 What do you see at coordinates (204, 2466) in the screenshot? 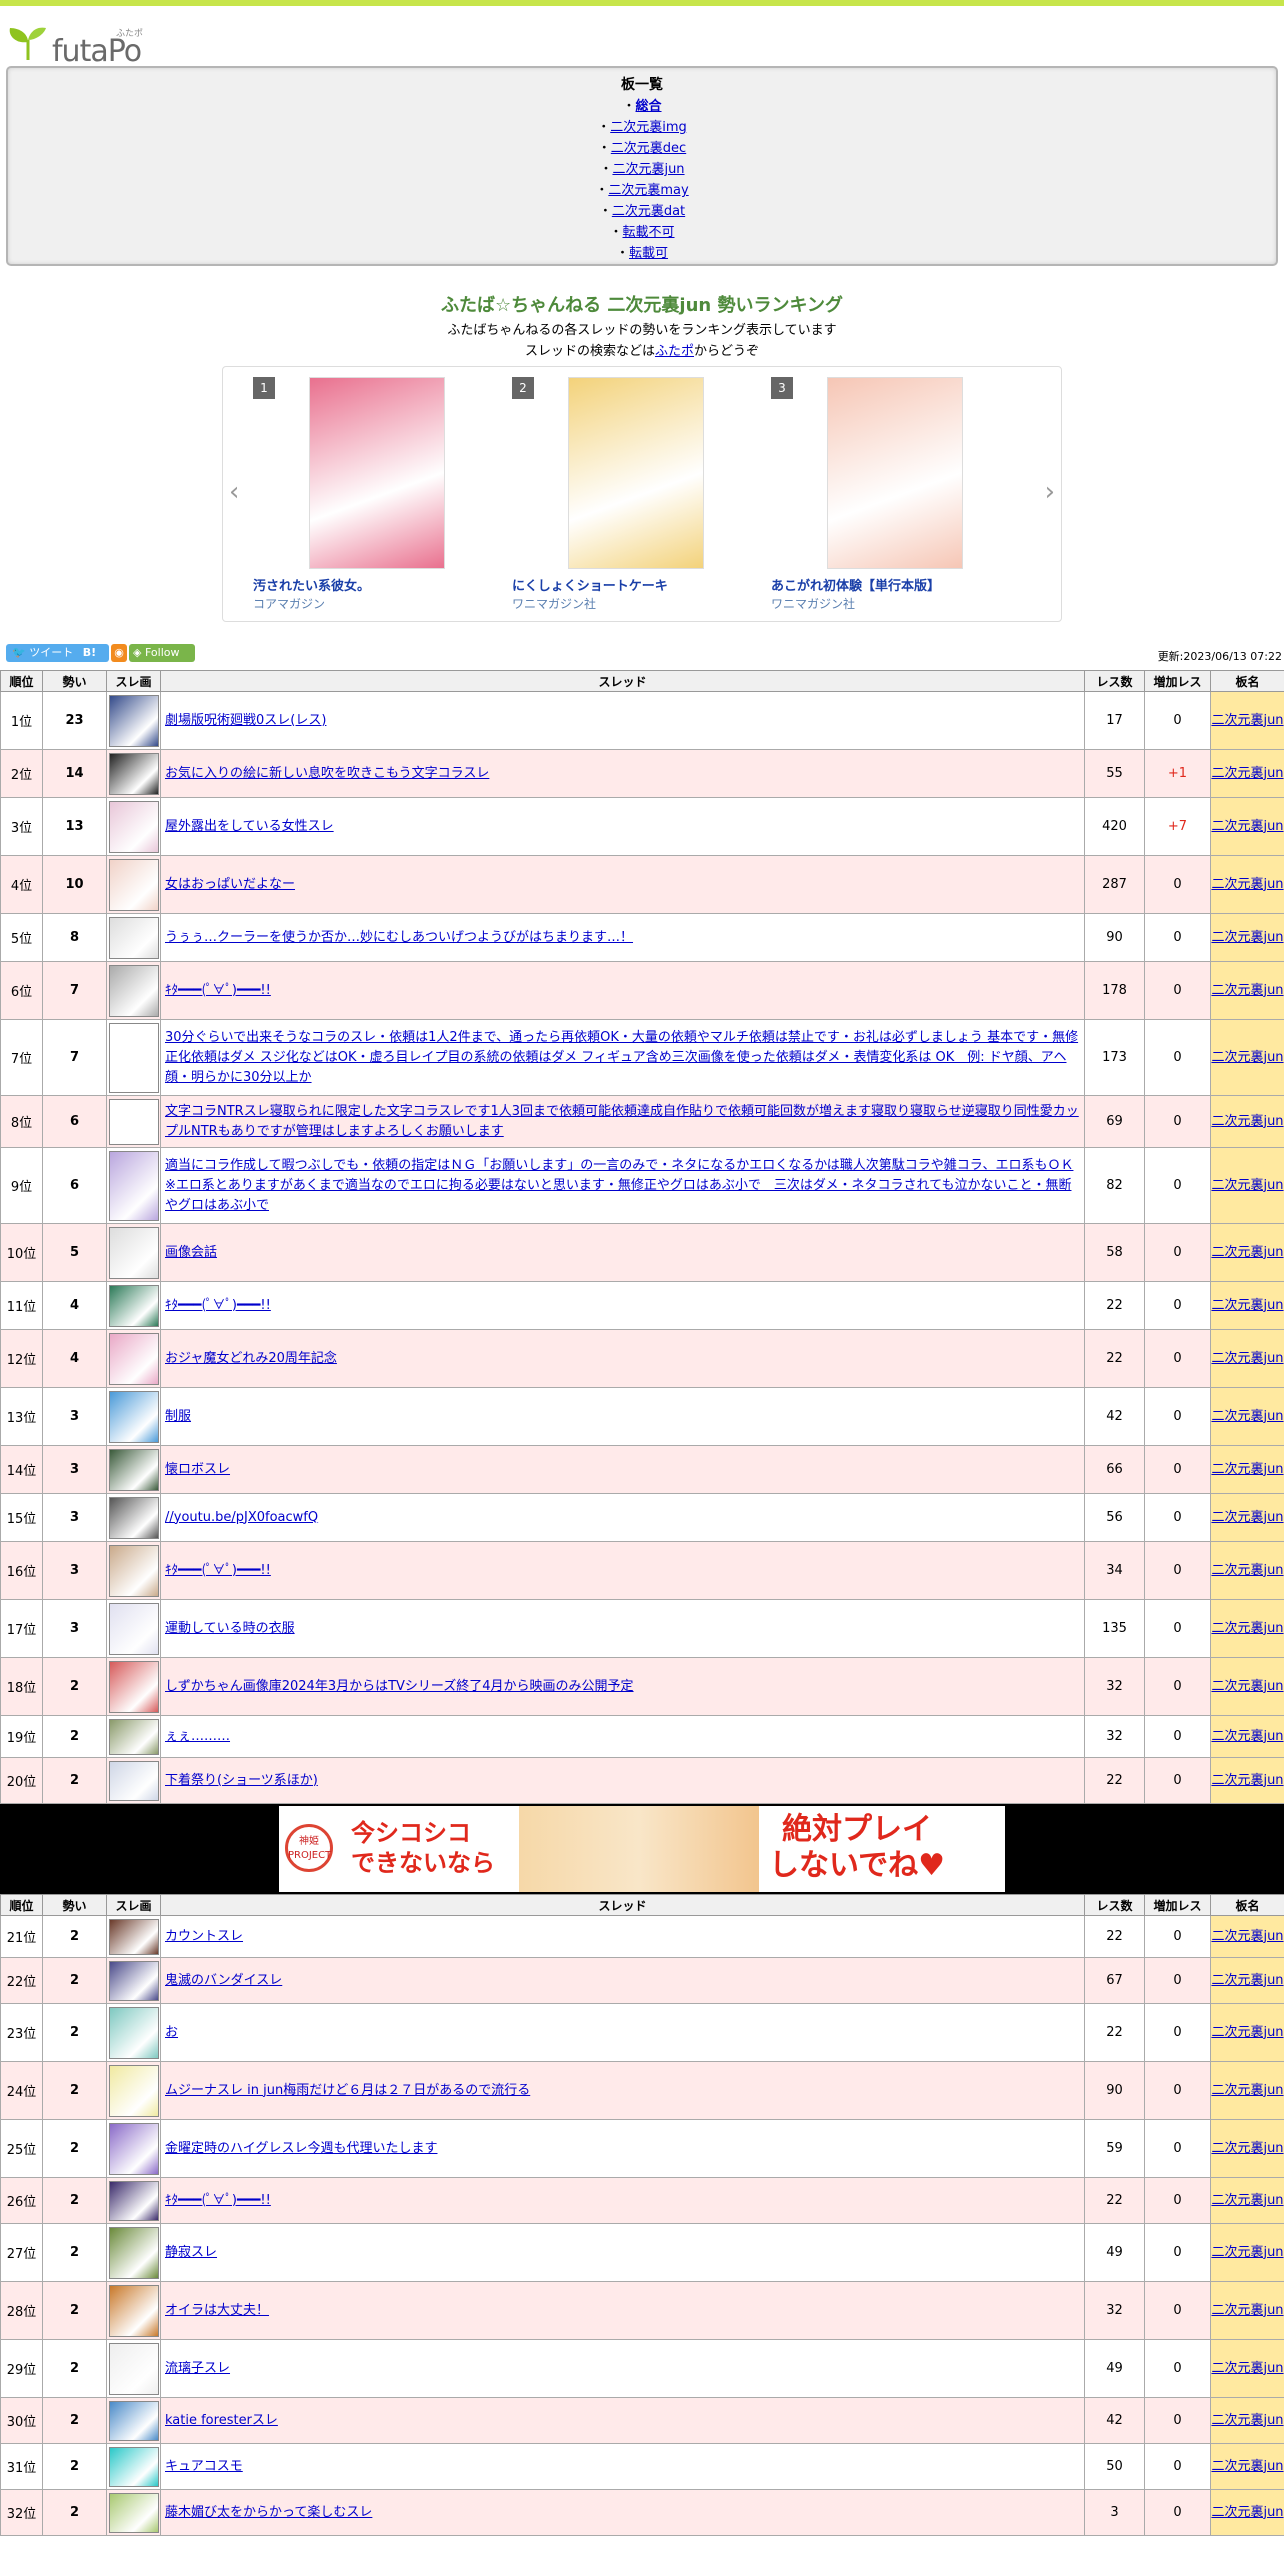
I see `thread-link: キュアコスモ` at bounding box center [204, 2466].